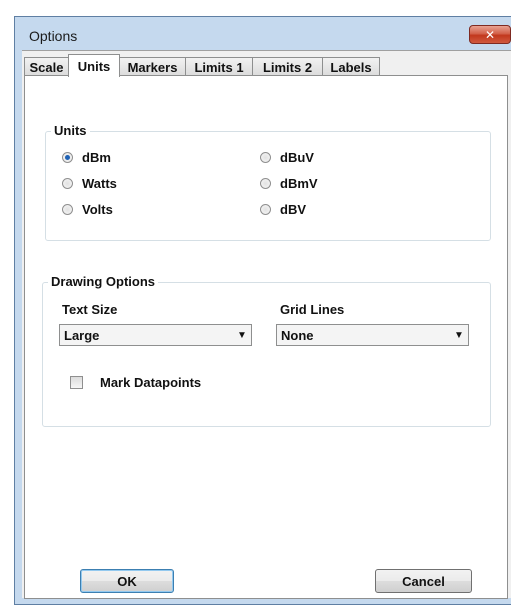 Image resolution: width=511 pixels, height=605 pixels. Describe the element at coordinates (263, 33) in the screenshot. I see `title-bar: Options ✕` at that location.